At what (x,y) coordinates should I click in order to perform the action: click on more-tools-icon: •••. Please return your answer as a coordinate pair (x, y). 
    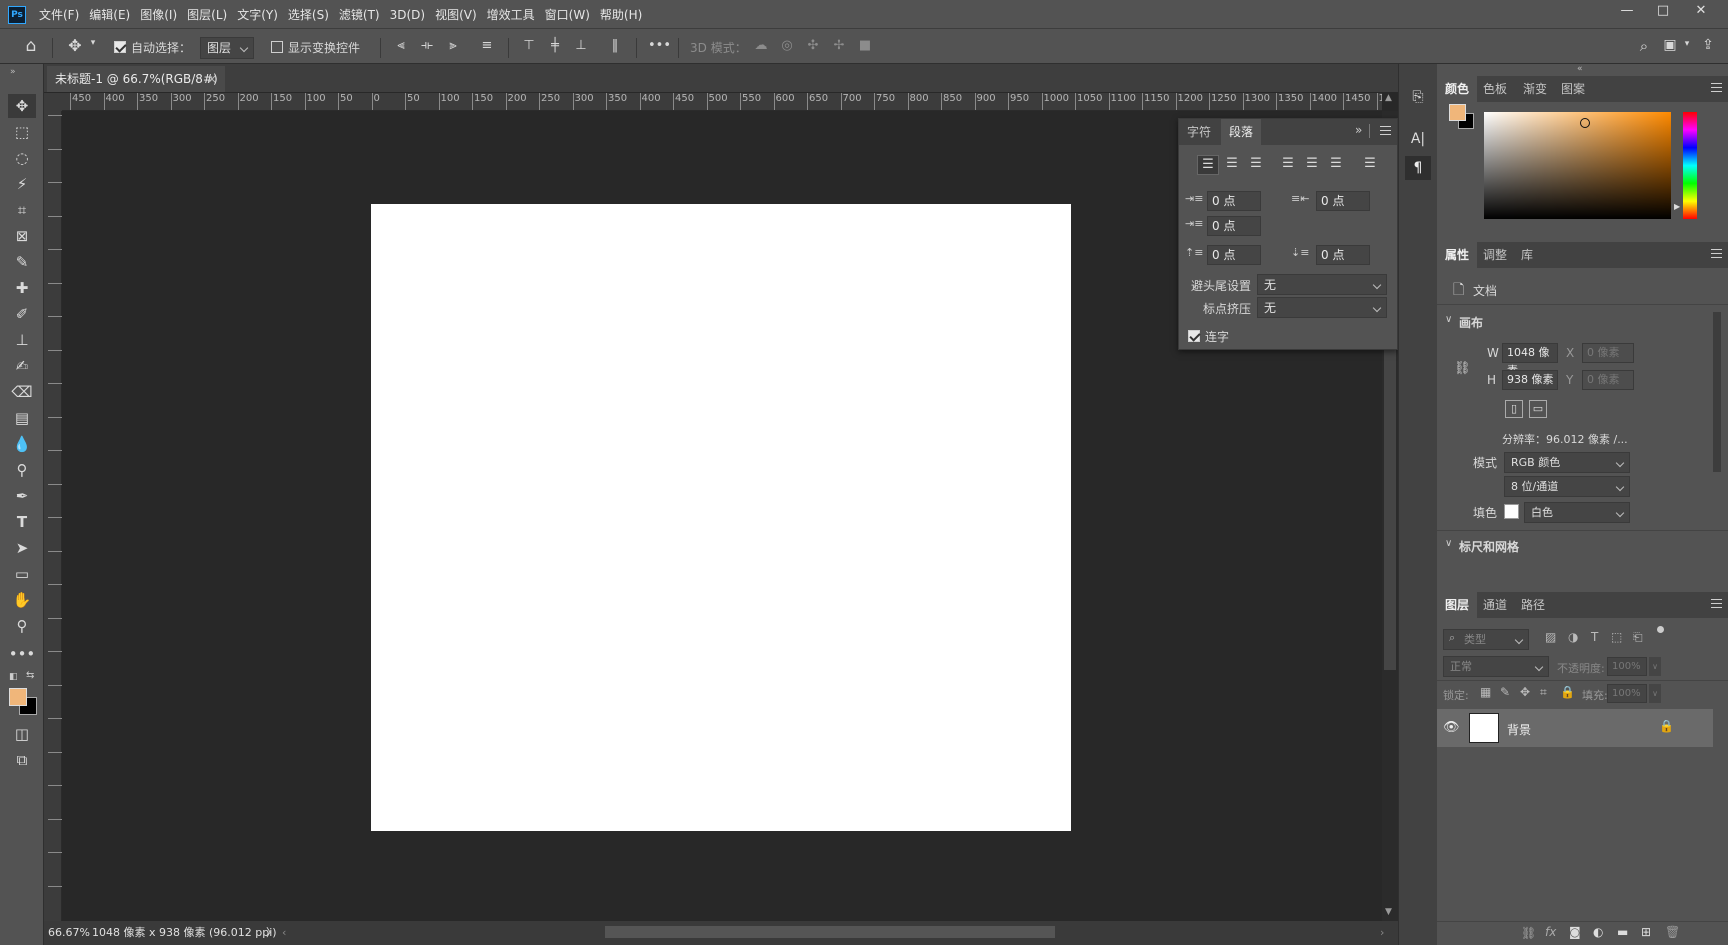
    Looking at the image, I should click on (22, 654).